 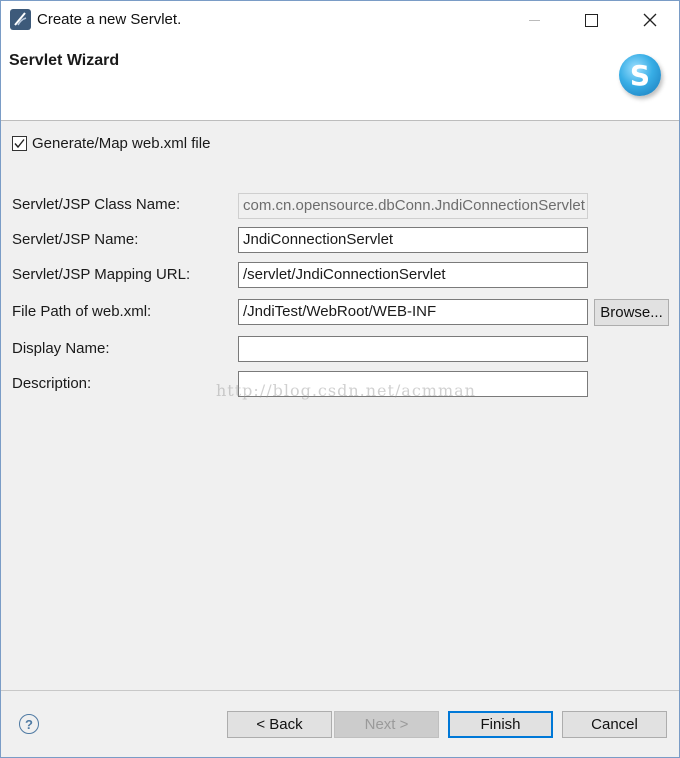 What do you see at coordinates (413, 275) in the screenshot?
I see `mapping-url-field: /servlet/JndiConnectionServlet` at bounding box center [413, 275].